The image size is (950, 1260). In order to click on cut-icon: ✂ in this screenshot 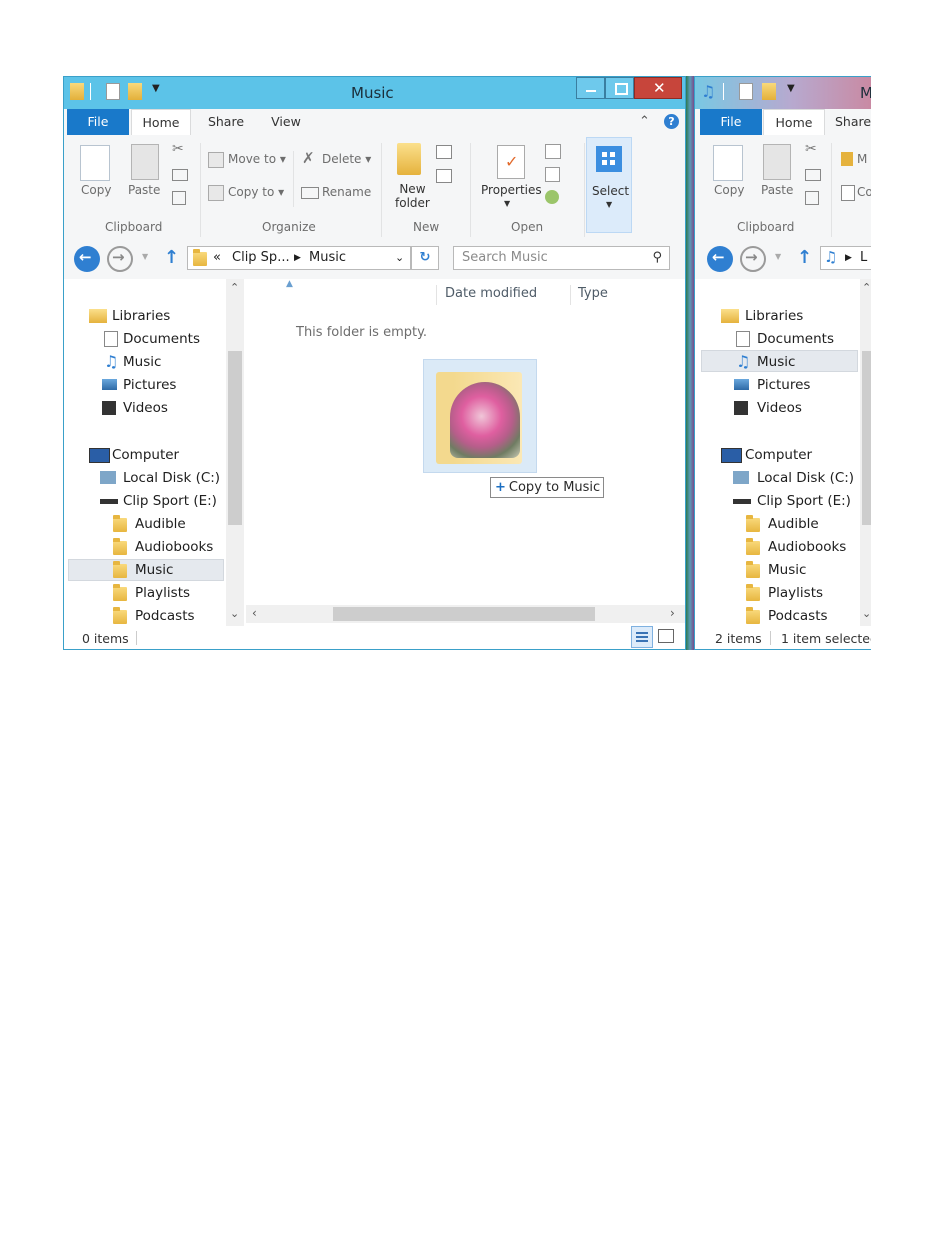, I will do `click(178, 149)`.